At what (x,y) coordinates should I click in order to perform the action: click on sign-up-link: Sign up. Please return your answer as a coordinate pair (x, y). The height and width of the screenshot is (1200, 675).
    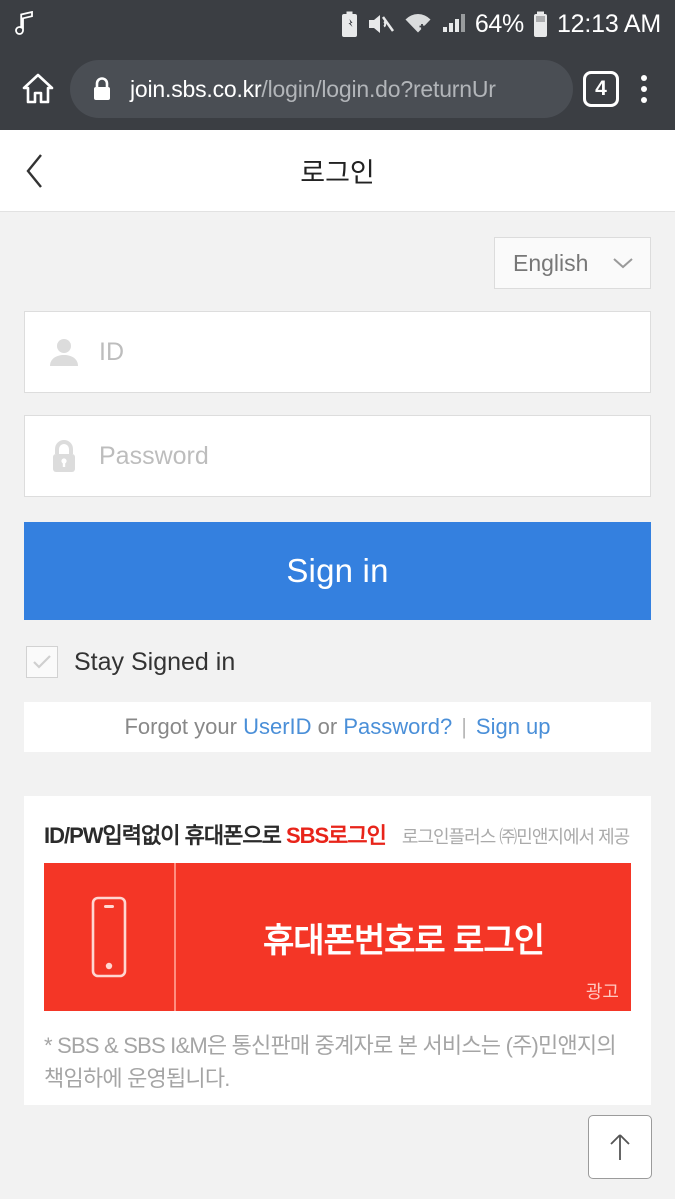
    Looking at the image, I should click on (513, 727).